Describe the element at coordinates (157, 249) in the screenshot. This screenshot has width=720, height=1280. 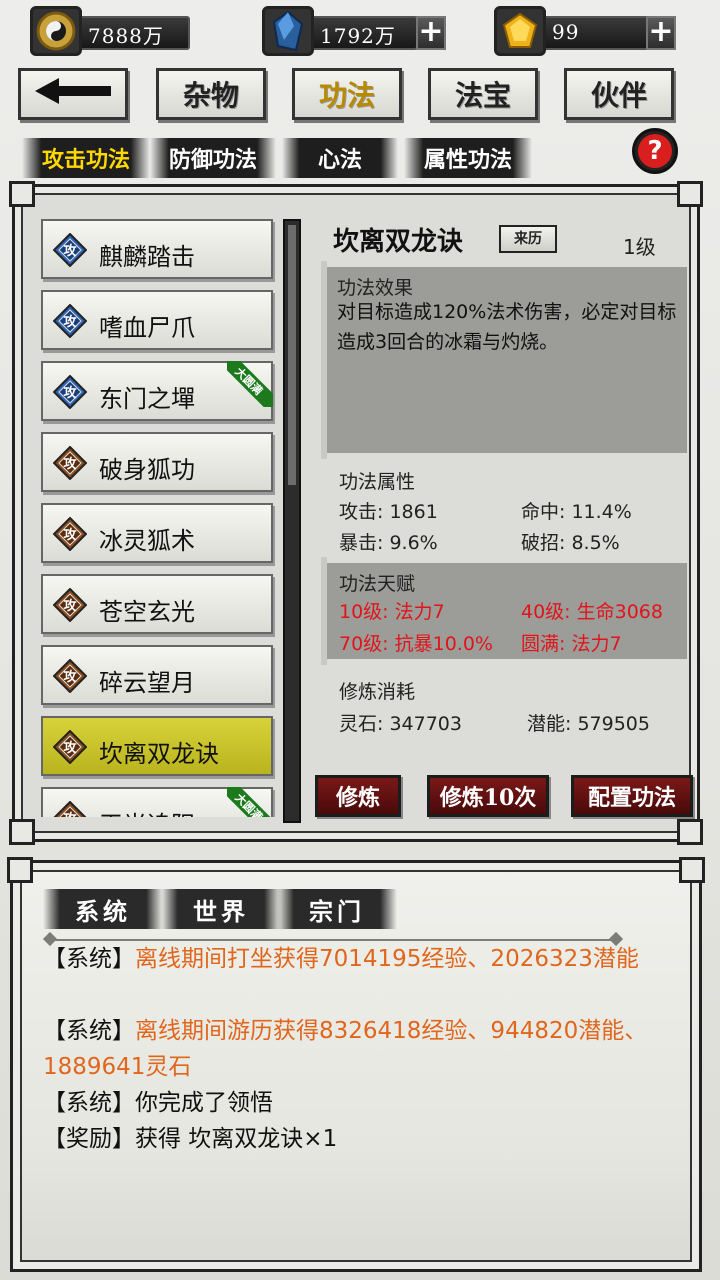
I see `technique-list-item: 攻 麒麟踏击` at that location.